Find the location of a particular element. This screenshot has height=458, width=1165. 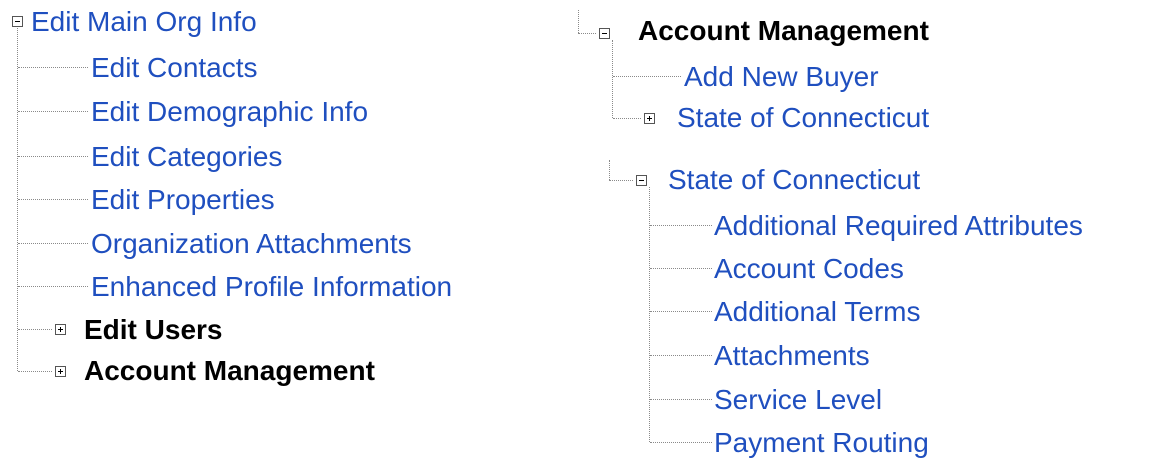

tree-item-enhanced-profile-information: Enhanced Profile Information is located at coordinates (271, 287).